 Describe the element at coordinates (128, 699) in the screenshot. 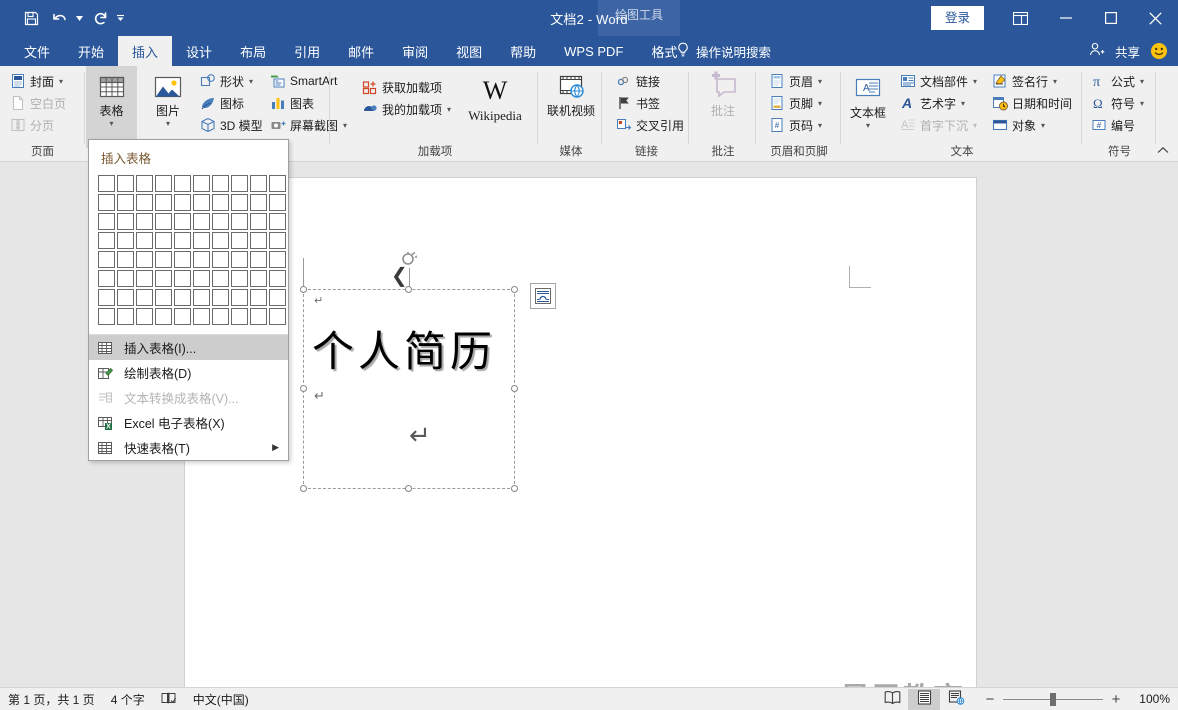

I see `word-count: 4 个字` at that location.